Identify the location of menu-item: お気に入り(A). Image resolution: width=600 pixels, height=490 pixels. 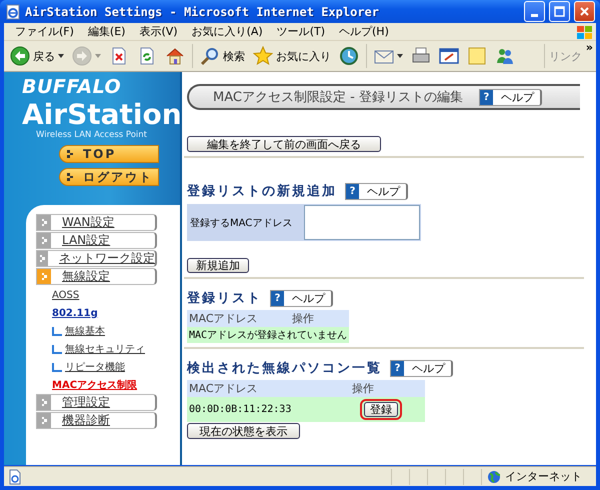
(227, 31).